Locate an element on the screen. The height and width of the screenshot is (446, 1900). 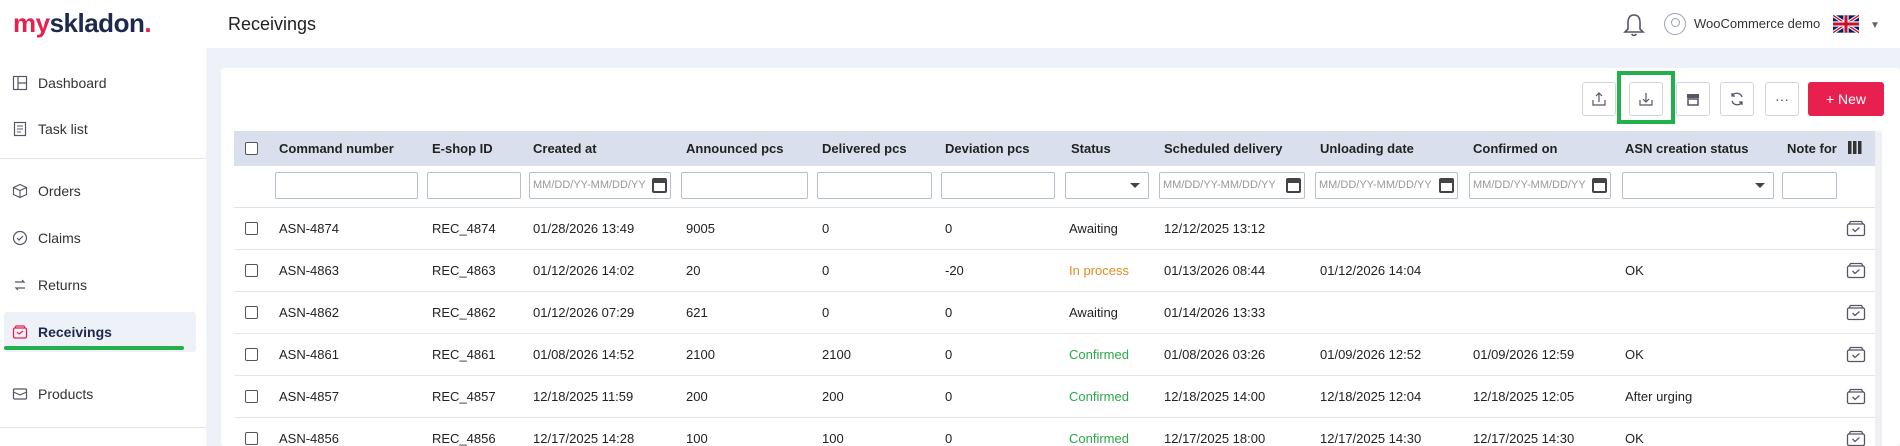
col-status: Status is located at coordinates (1091, 148).